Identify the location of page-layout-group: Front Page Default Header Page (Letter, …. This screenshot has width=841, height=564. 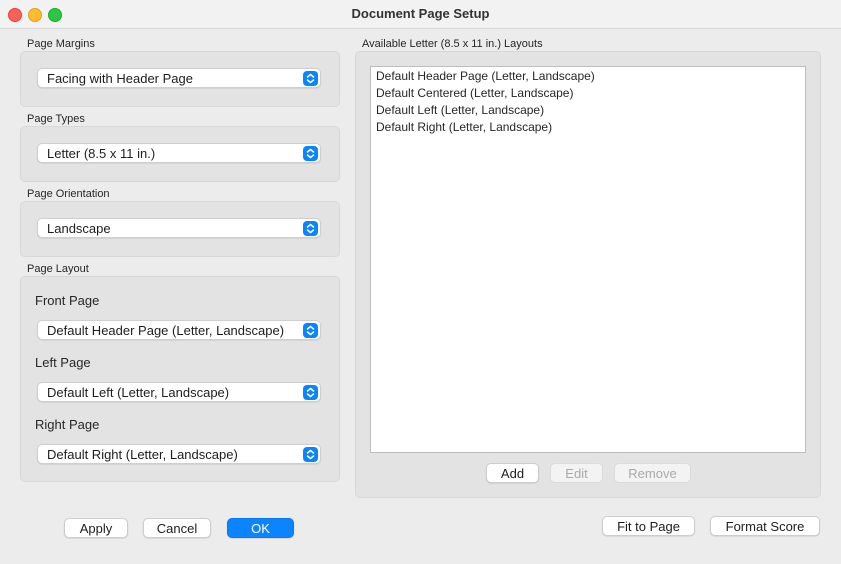
(180, 379).